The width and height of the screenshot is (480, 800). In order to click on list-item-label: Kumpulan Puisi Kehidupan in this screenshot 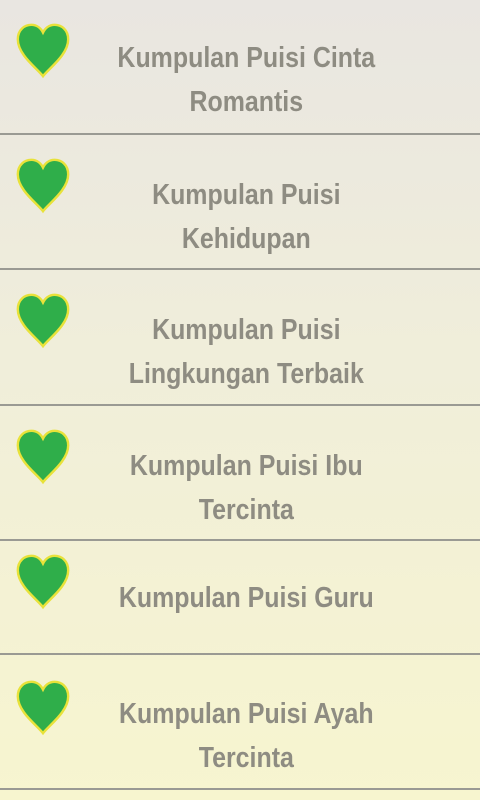, I will do `click(246, 217)`.